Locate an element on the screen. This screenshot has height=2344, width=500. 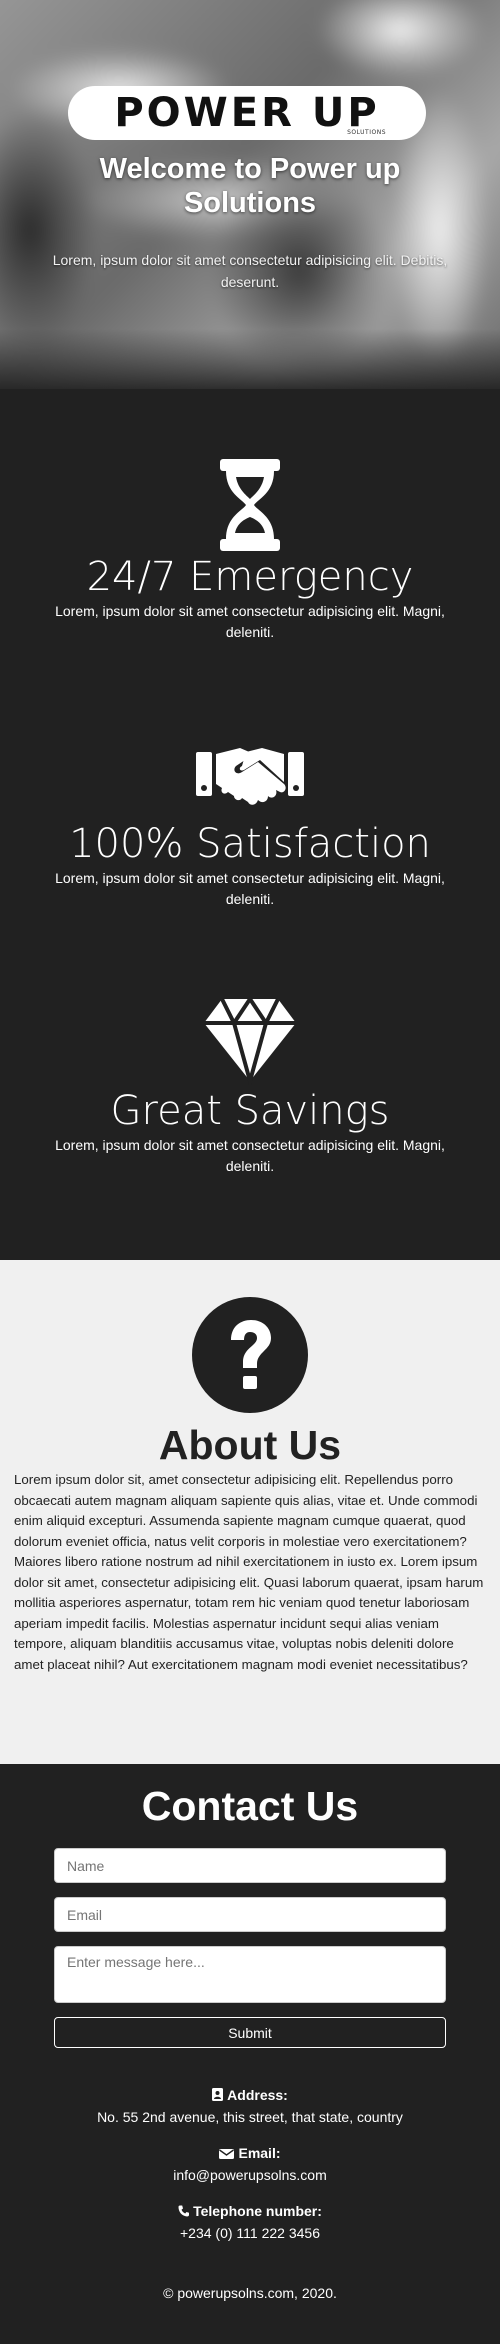
feature-title: Great Savings is located at coordinates (250, 1111).